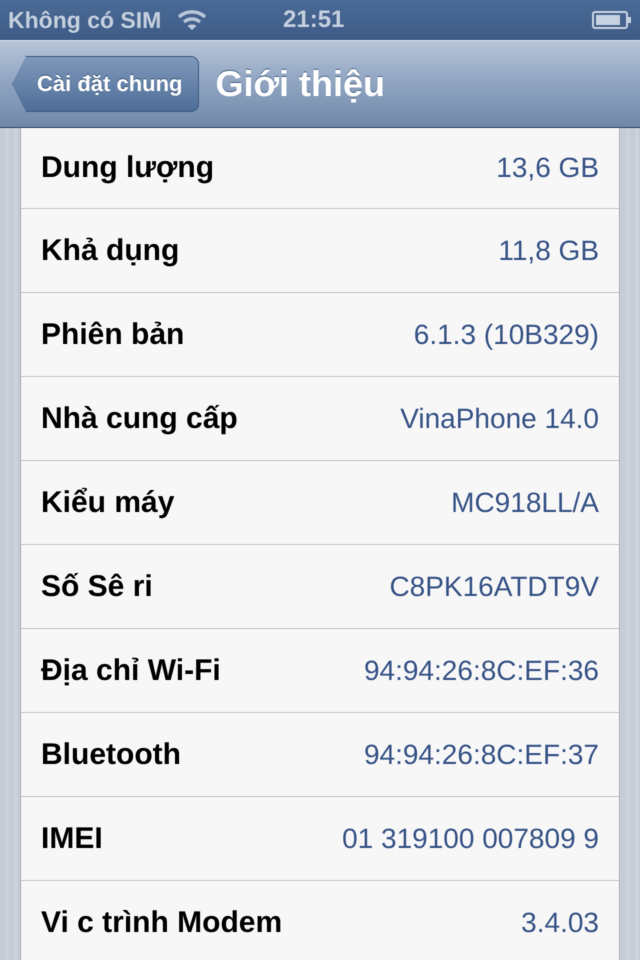  I want to click on row-value: 13,6 GB, so click(547, 168).